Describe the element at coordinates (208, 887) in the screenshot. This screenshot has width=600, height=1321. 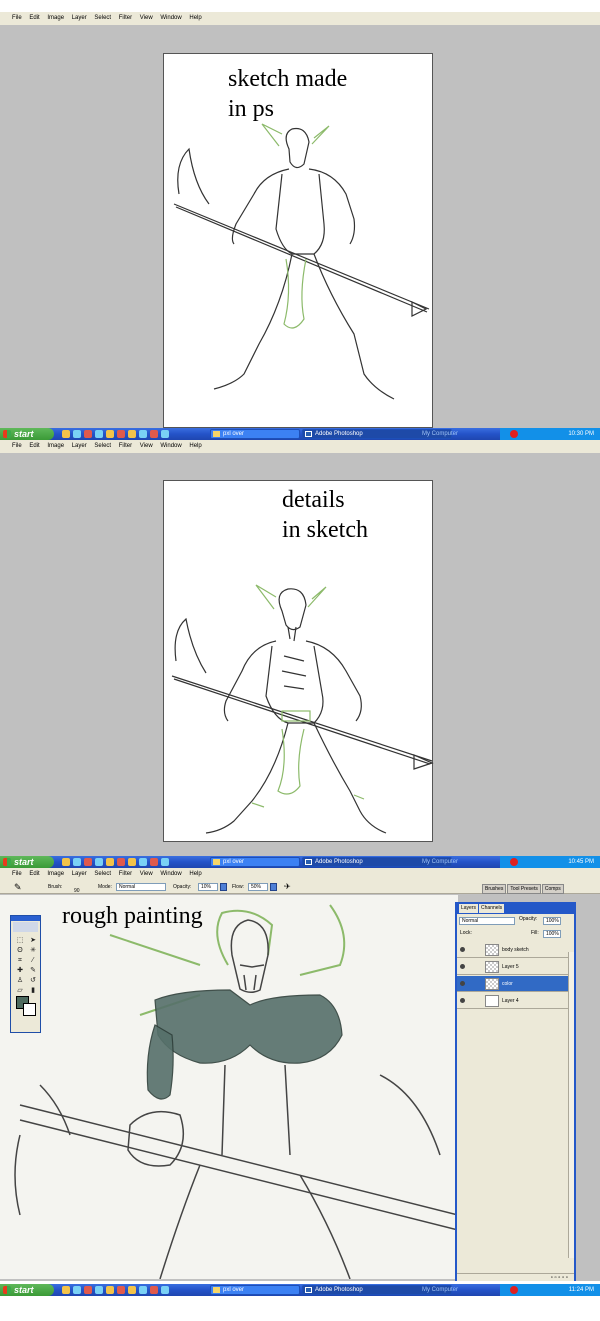
I see `opacity-field: 10%` at that location.